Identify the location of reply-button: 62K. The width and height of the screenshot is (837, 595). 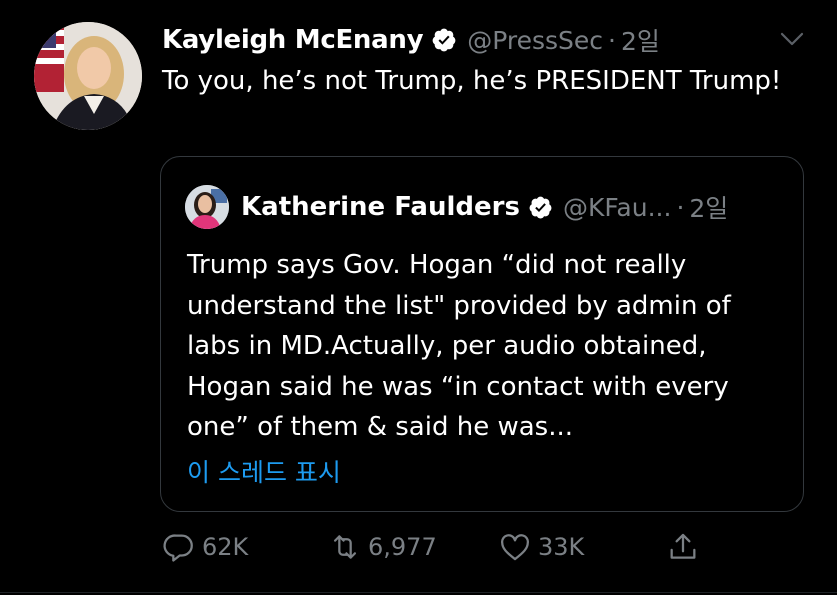
(205, 547).